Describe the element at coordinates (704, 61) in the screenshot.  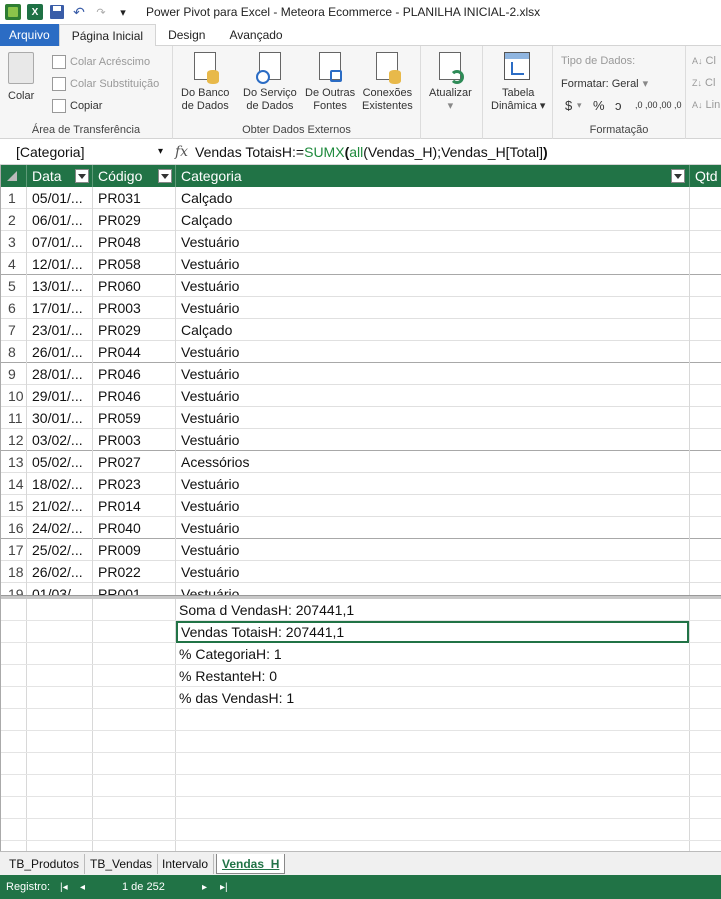
I see `sort-asc-button: A↓ Cl` at that location.